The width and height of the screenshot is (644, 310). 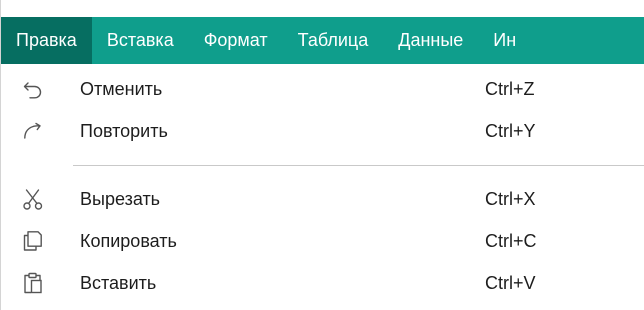 What do you see at coordinates (128, 240) in the screenshot?
I see `menu-item-label: Копировать` at bounding box center [128, 240].